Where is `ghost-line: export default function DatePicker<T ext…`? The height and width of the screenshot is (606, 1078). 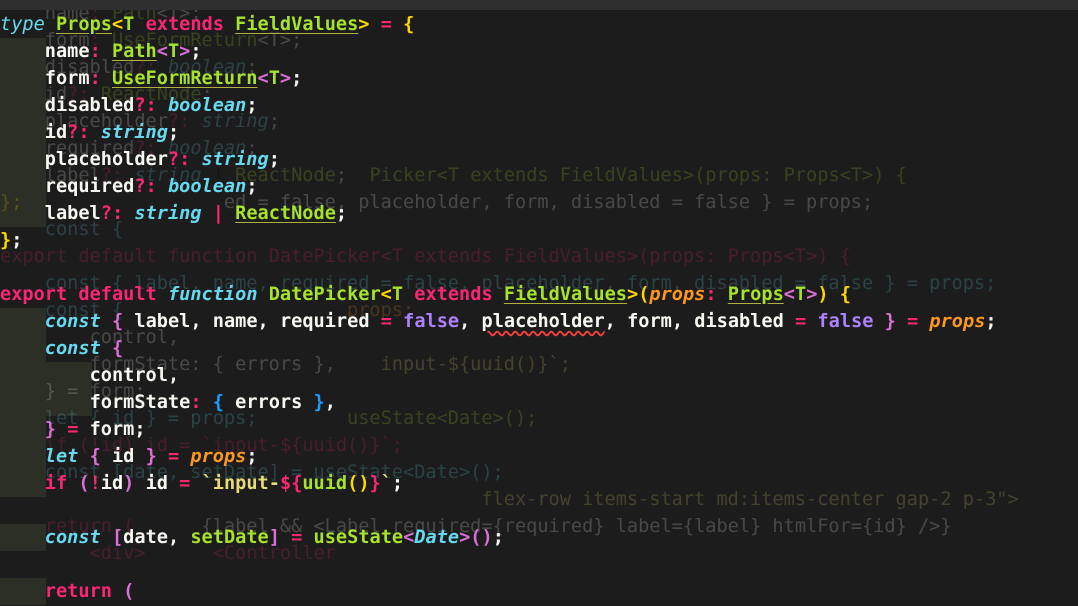 ghost-line: export default function DatePicker<T ext… is located at coordinates (425, 256).